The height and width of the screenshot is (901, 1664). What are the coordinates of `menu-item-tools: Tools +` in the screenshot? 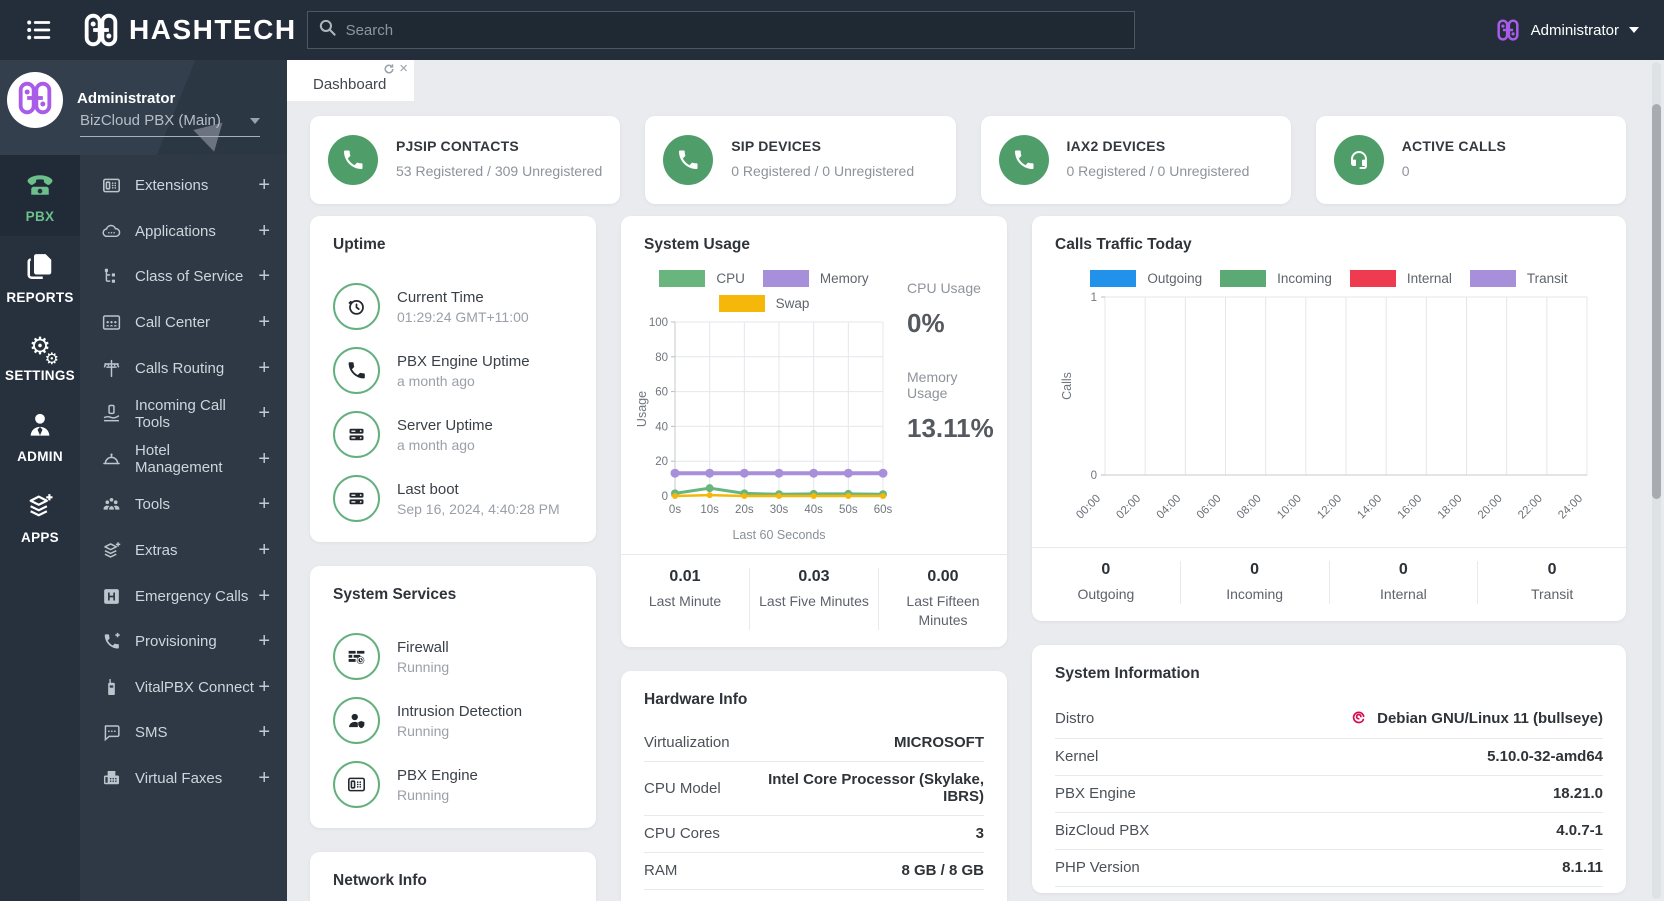 It's located at (183, 505).